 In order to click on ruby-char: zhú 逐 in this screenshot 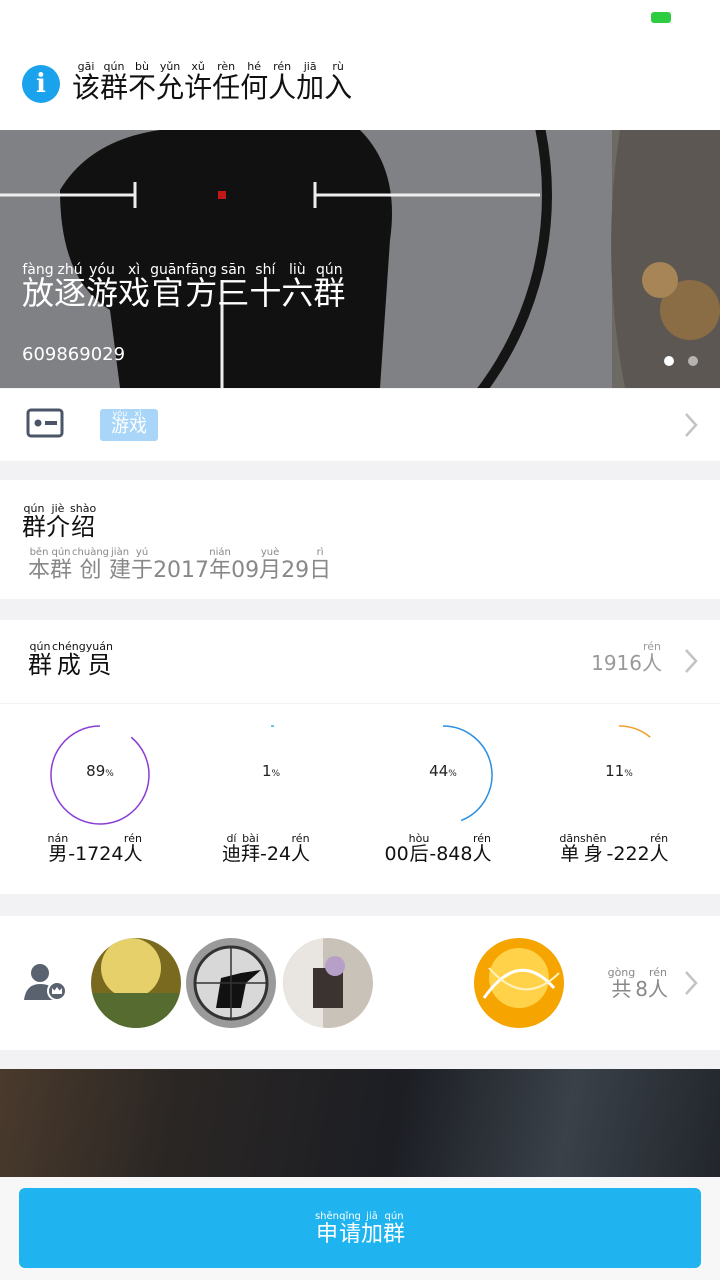, I will do `click(70, 287)`.